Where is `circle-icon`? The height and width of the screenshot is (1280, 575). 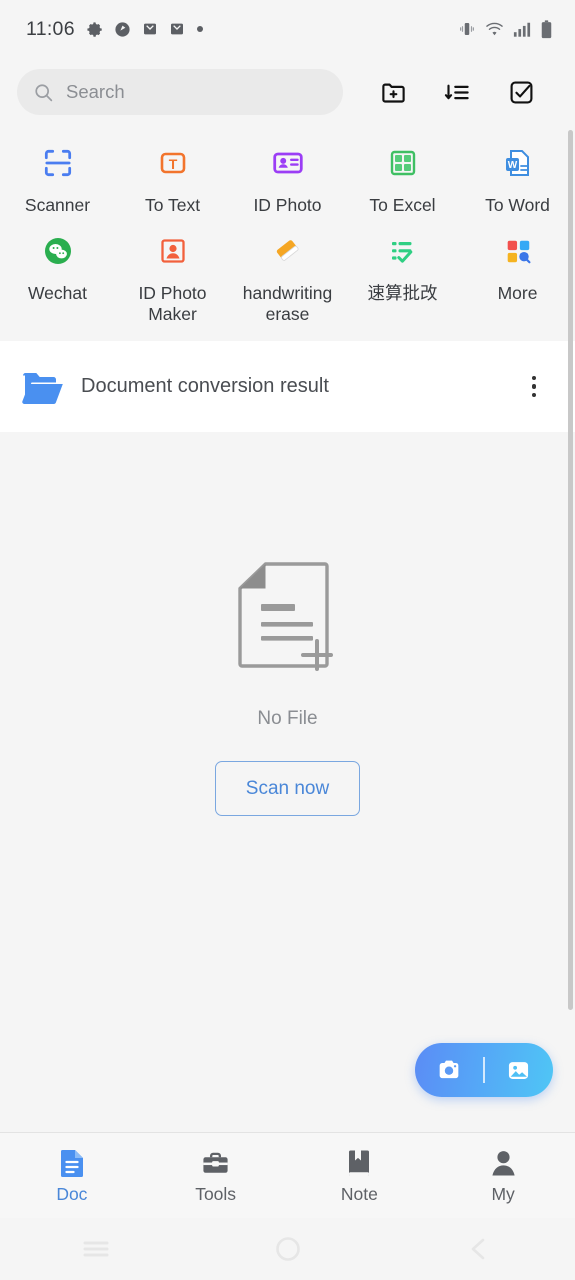 circle-icon is located at coordinates (287, 1249).